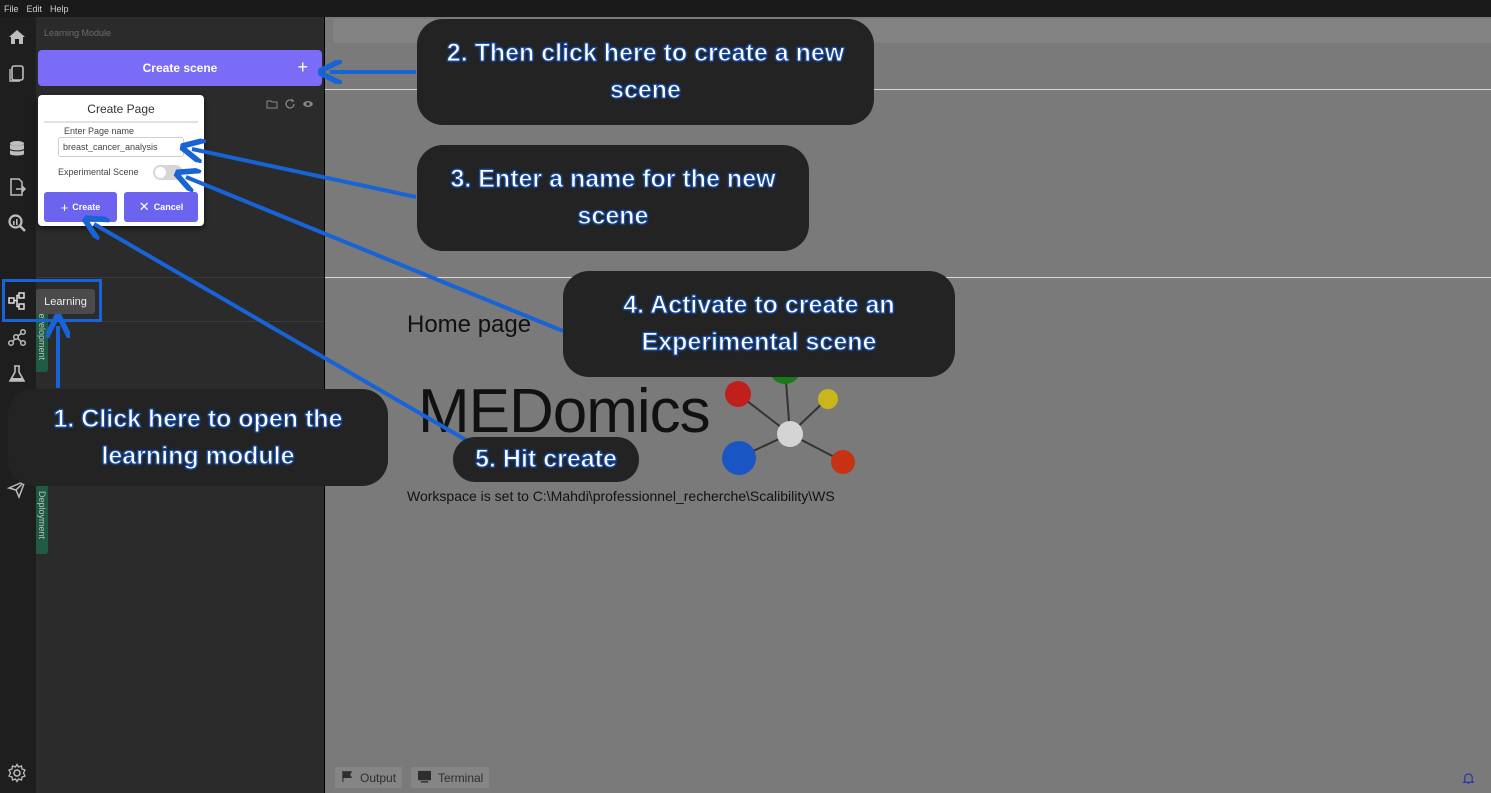  What do you see at coordinates (98, 172) in the screenshot?
I see `experimental-scene-label: Experimental Scene` at bounding box center [98, 172].